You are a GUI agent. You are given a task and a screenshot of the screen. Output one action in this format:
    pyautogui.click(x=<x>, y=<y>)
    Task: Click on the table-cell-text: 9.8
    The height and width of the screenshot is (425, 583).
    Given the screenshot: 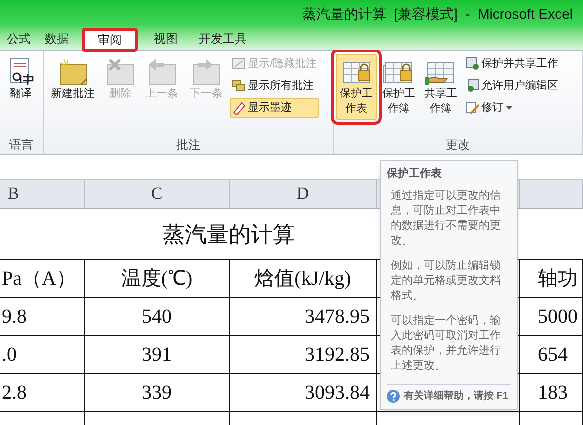 What is the action you would take?
    pyautogui.click(x=14, y=317)
    